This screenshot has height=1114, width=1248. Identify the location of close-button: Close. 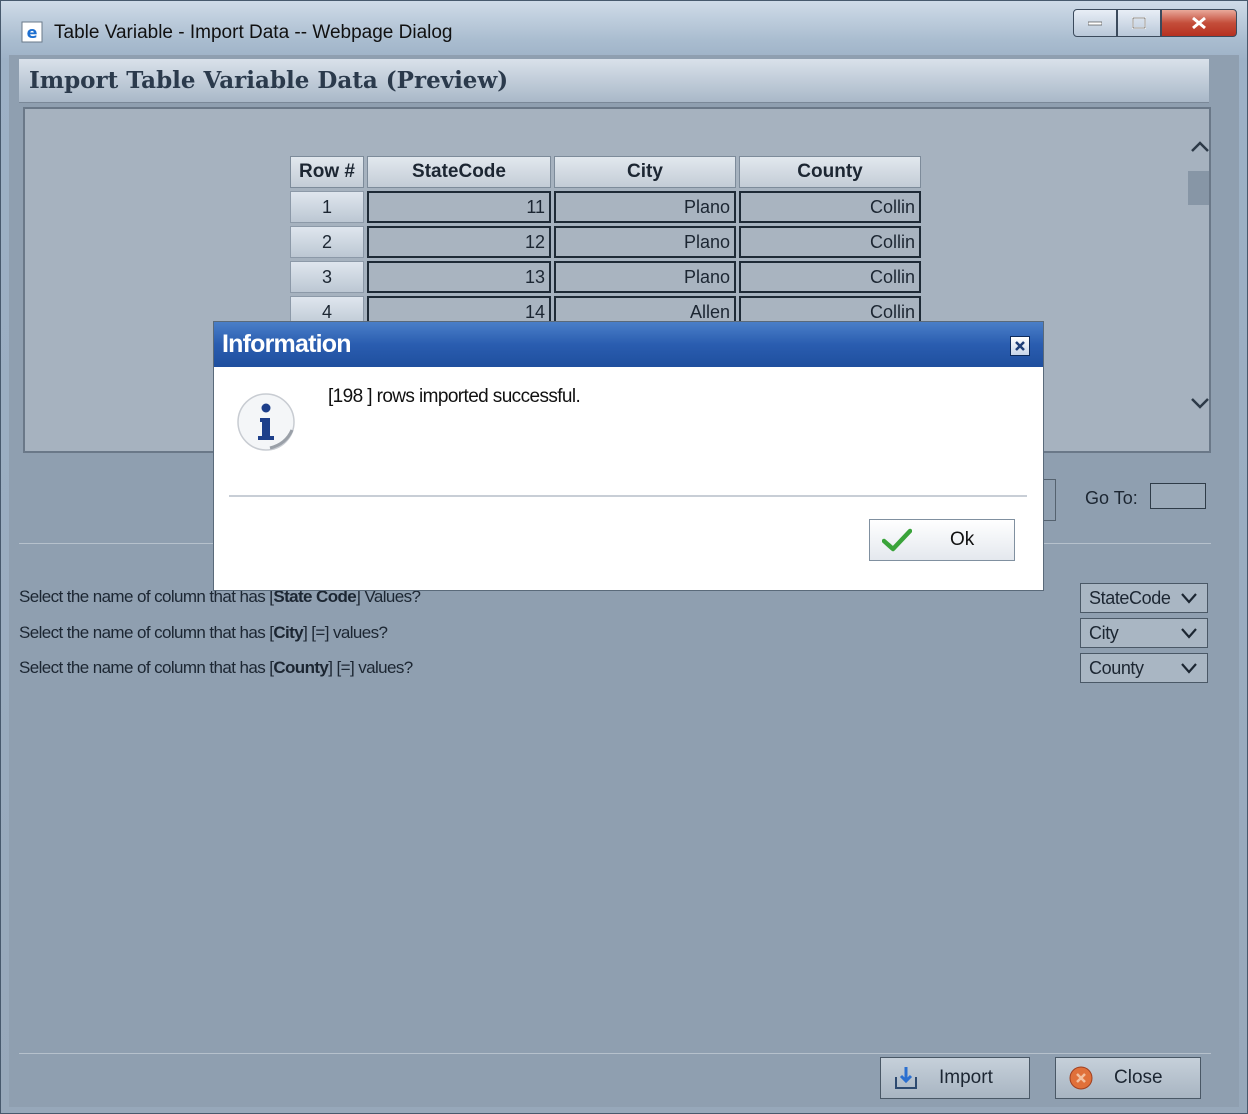
(1128, 1078).